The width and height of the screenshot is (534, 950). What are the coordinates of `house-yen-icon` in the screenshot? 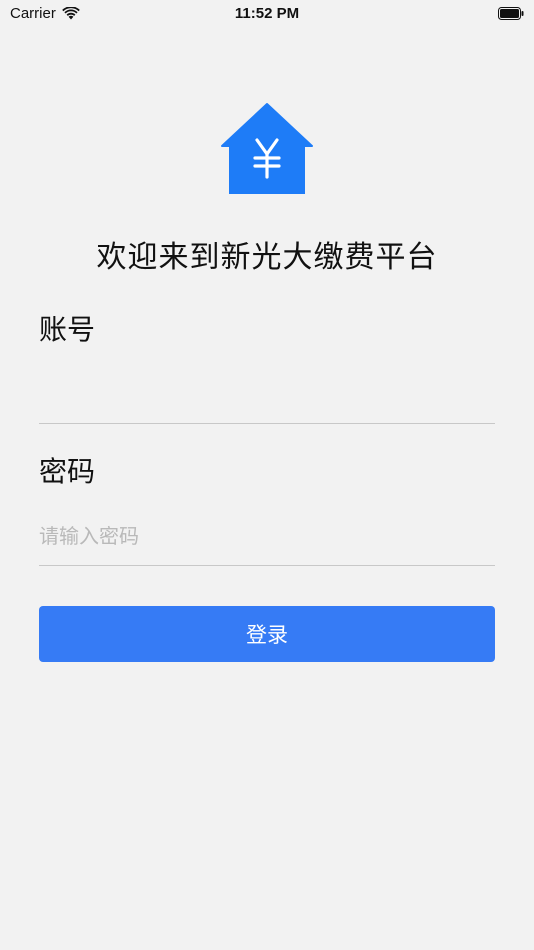 It's located at (267, 148).